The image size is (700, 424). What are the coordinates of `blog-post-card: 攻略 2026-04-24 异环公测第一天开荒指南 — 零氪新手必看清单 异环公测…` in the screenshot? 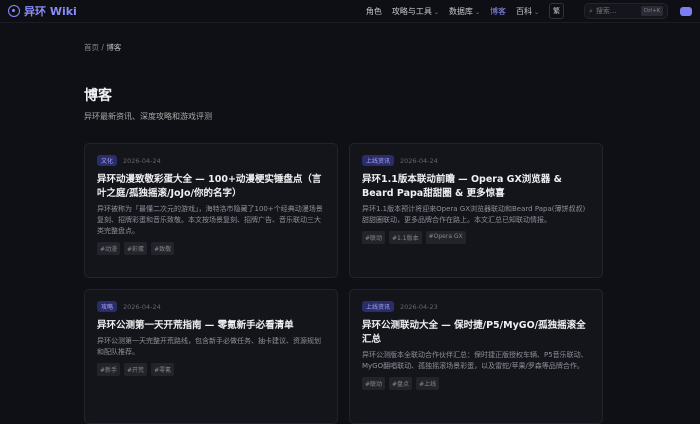 It's located at (211, 356).